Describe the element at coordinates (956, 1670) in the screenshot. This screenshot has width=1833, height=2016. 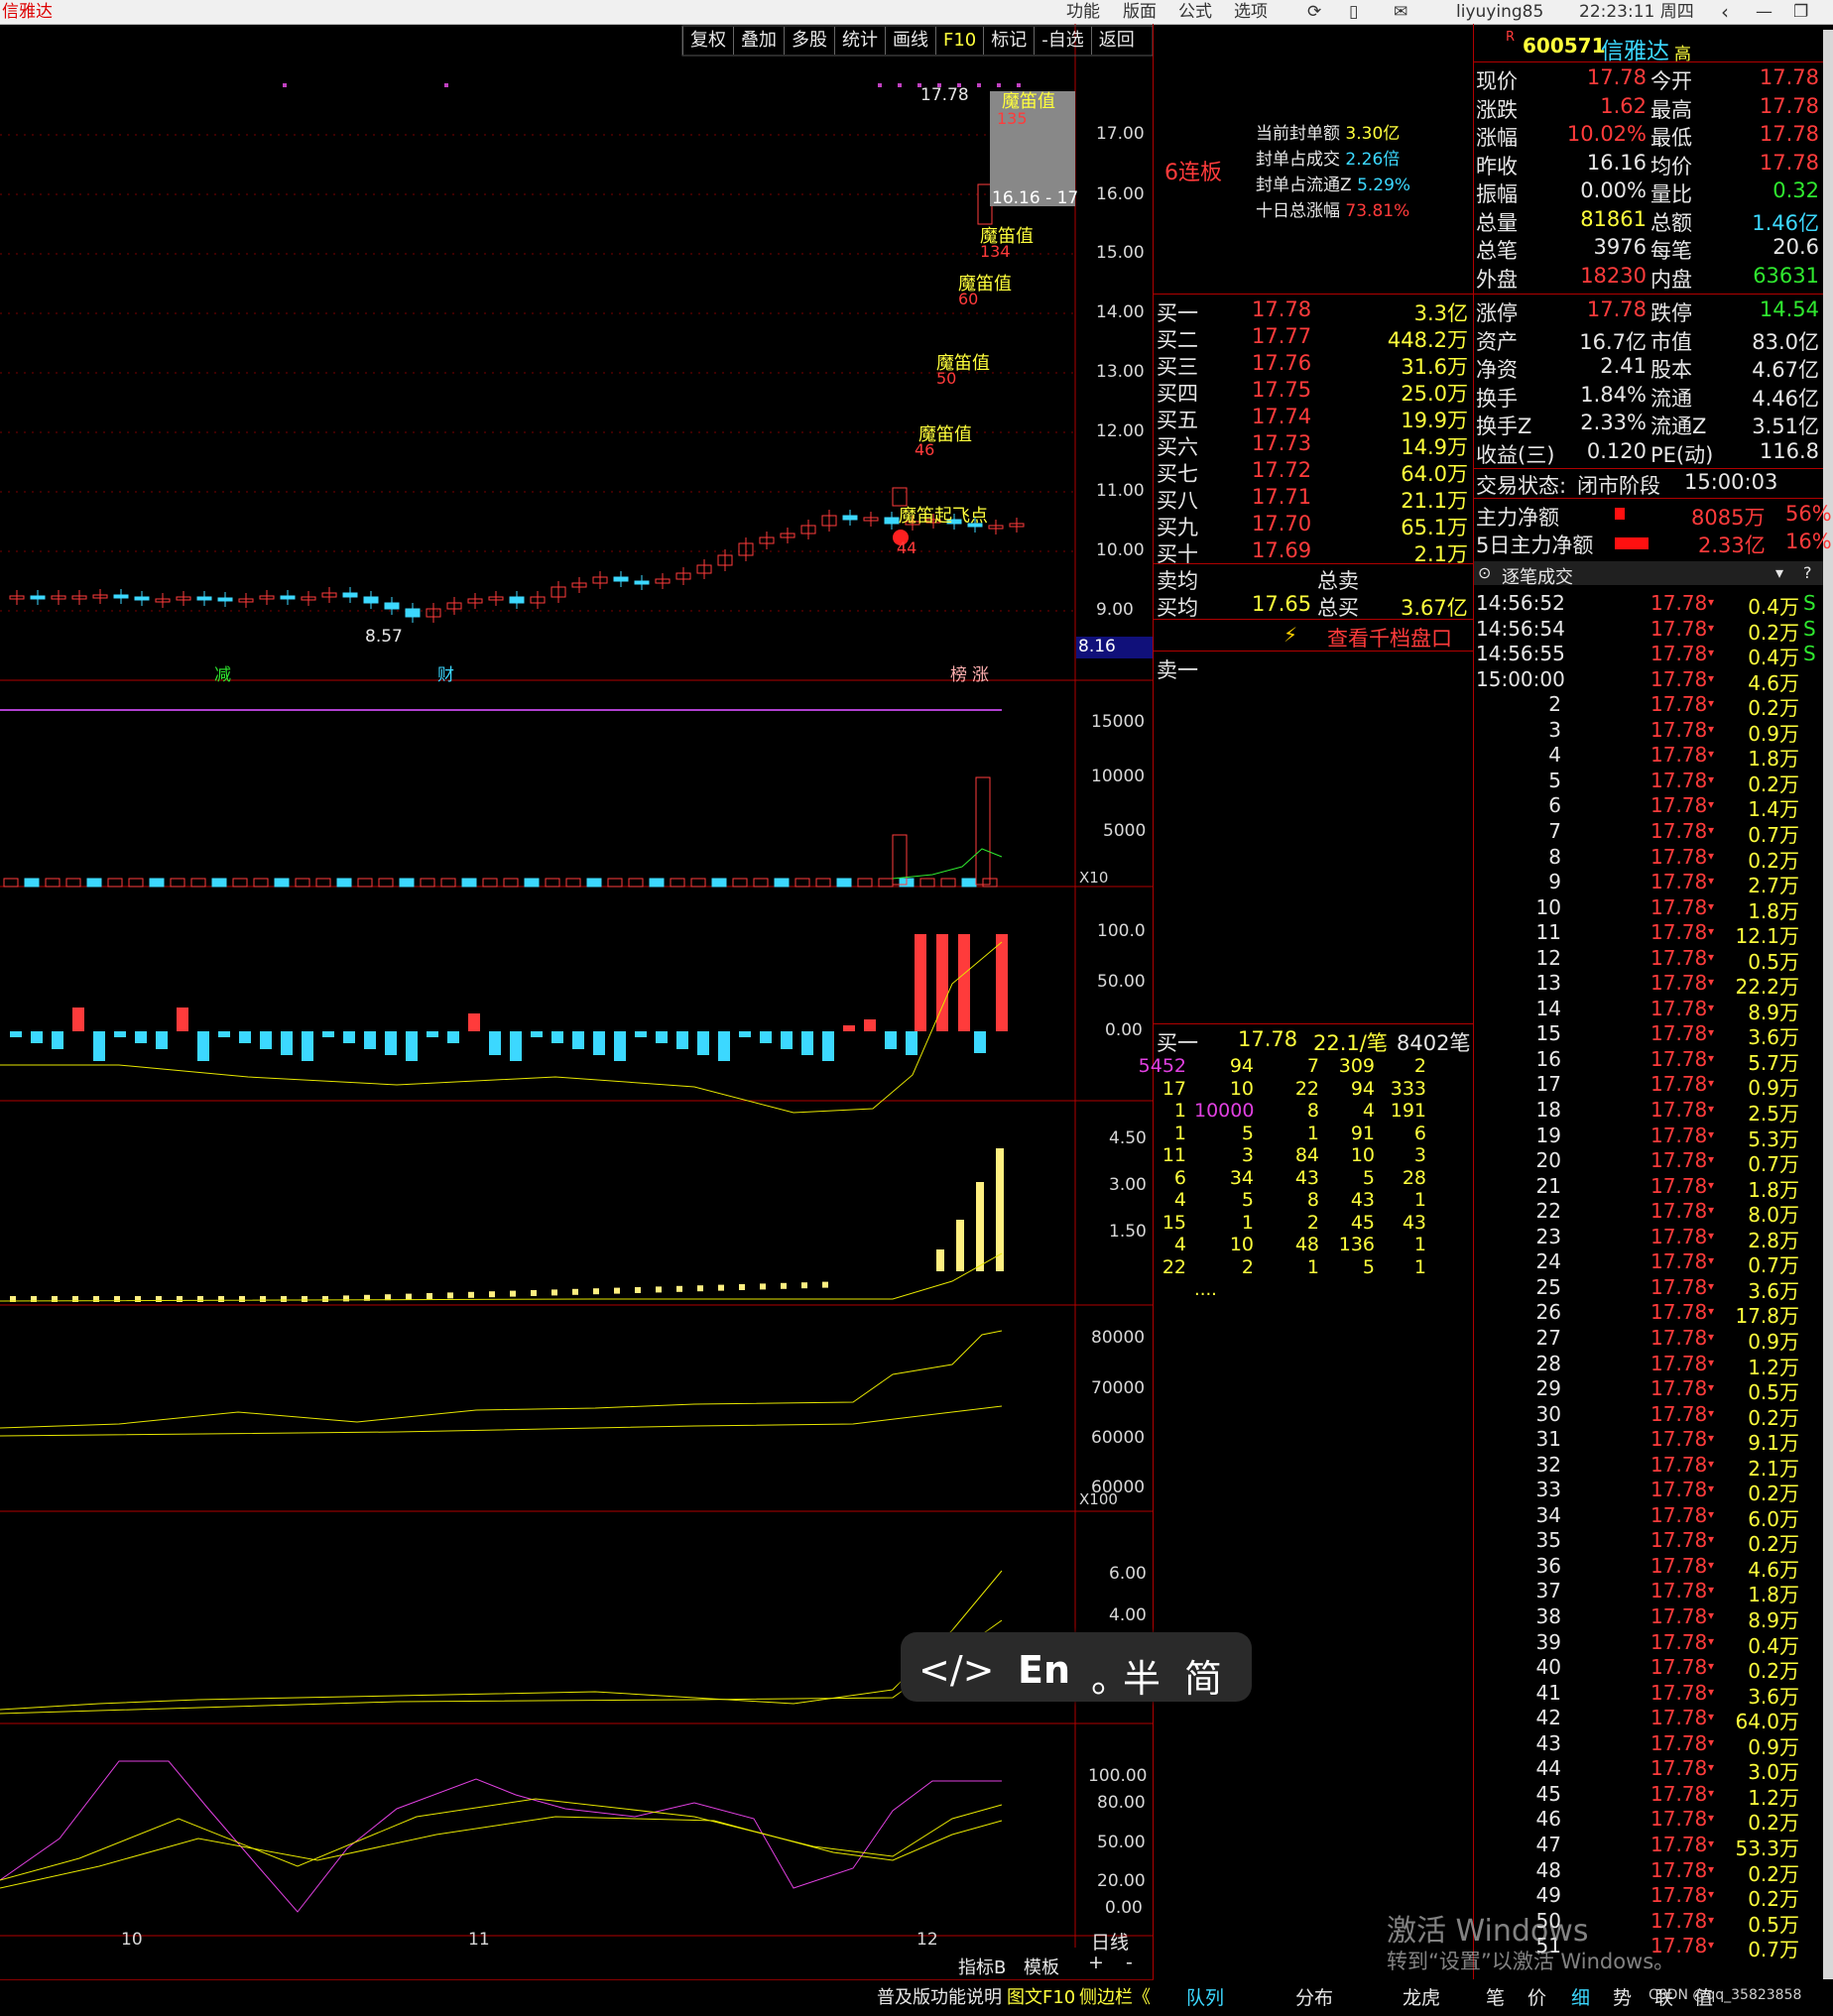
I see `ime-code-icon: </>` at that location.